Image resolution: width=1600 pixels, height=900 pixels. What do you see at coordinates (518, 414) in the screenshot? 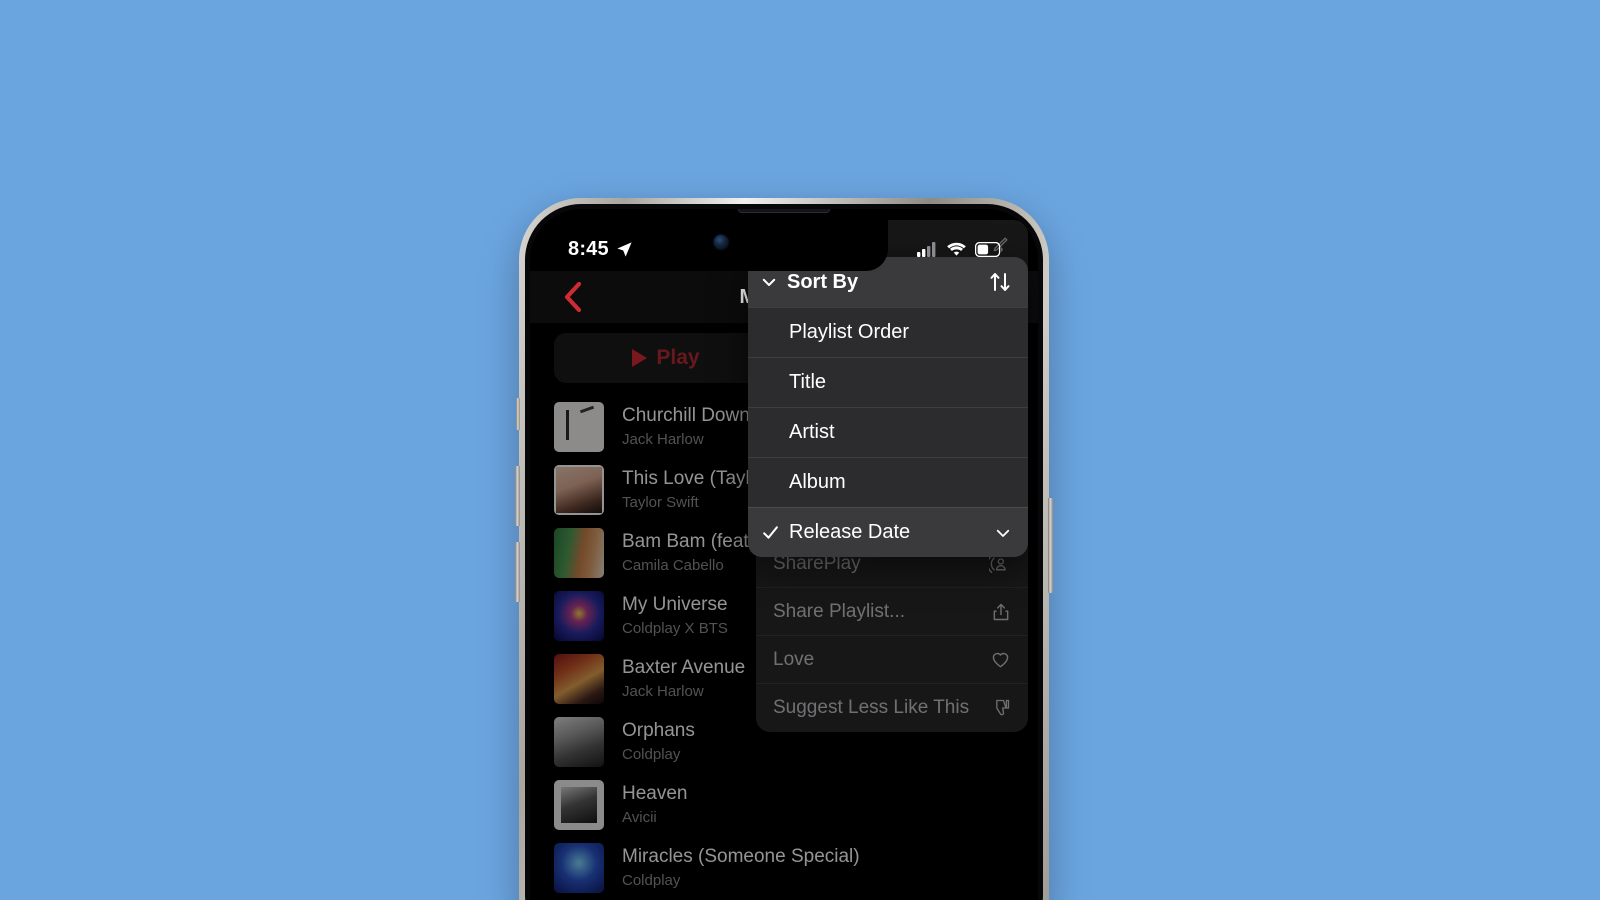
I see `silent-switch-button` at bounding box center [518, 414].